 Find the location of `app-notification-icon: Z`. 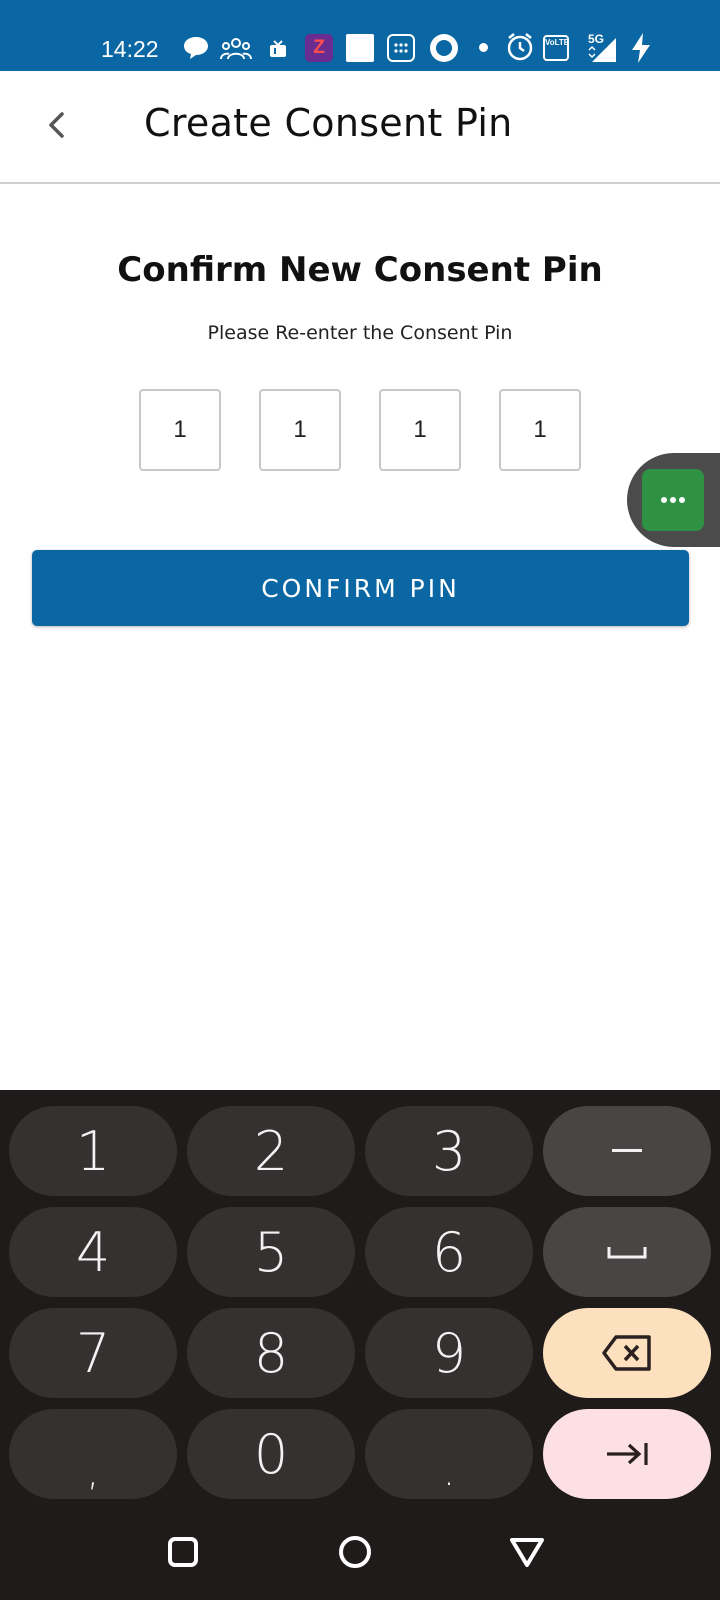

app-notification-icon: Z is located at coordinates (319, 48).